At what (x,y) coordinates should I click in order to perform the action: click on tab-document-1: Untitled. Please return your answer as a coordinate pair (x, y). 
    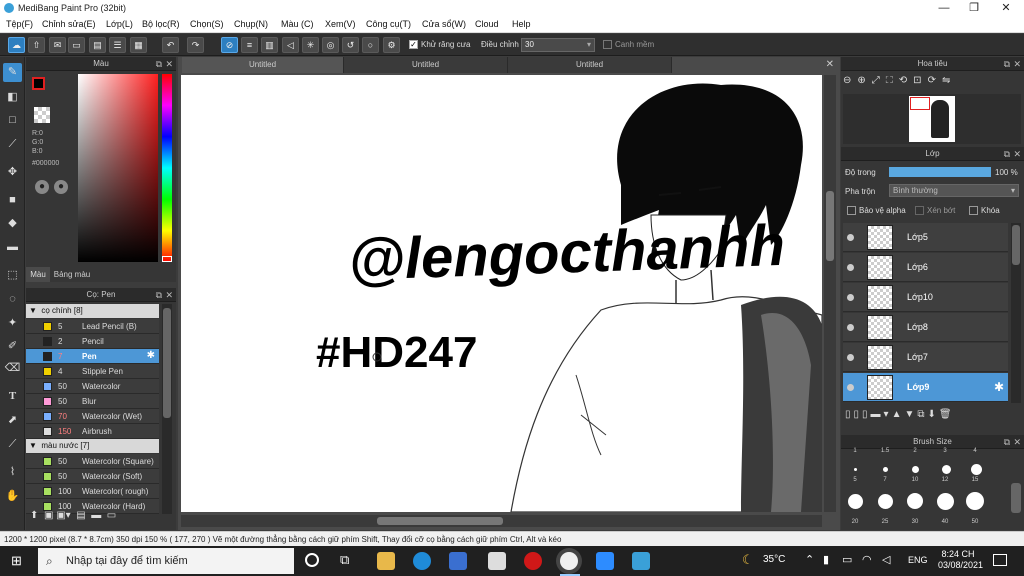
    Looking at the image, I should click on (263, 65).